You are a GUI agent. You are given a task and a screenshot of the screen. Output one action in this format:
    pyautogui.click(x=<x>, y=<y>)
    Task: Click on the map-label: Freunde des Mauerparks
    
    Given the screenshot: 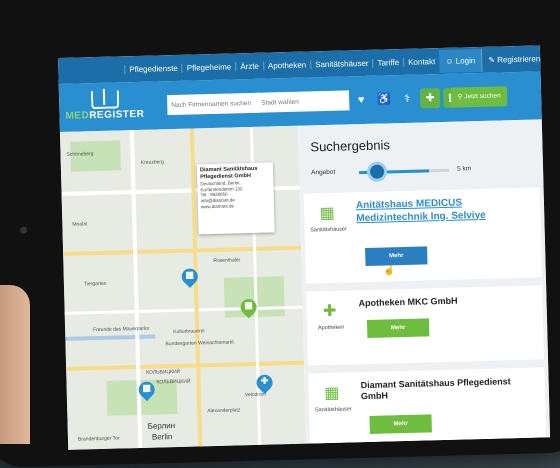 What is the action you would take?
    pyautogui.click(x=121, y=329)
    